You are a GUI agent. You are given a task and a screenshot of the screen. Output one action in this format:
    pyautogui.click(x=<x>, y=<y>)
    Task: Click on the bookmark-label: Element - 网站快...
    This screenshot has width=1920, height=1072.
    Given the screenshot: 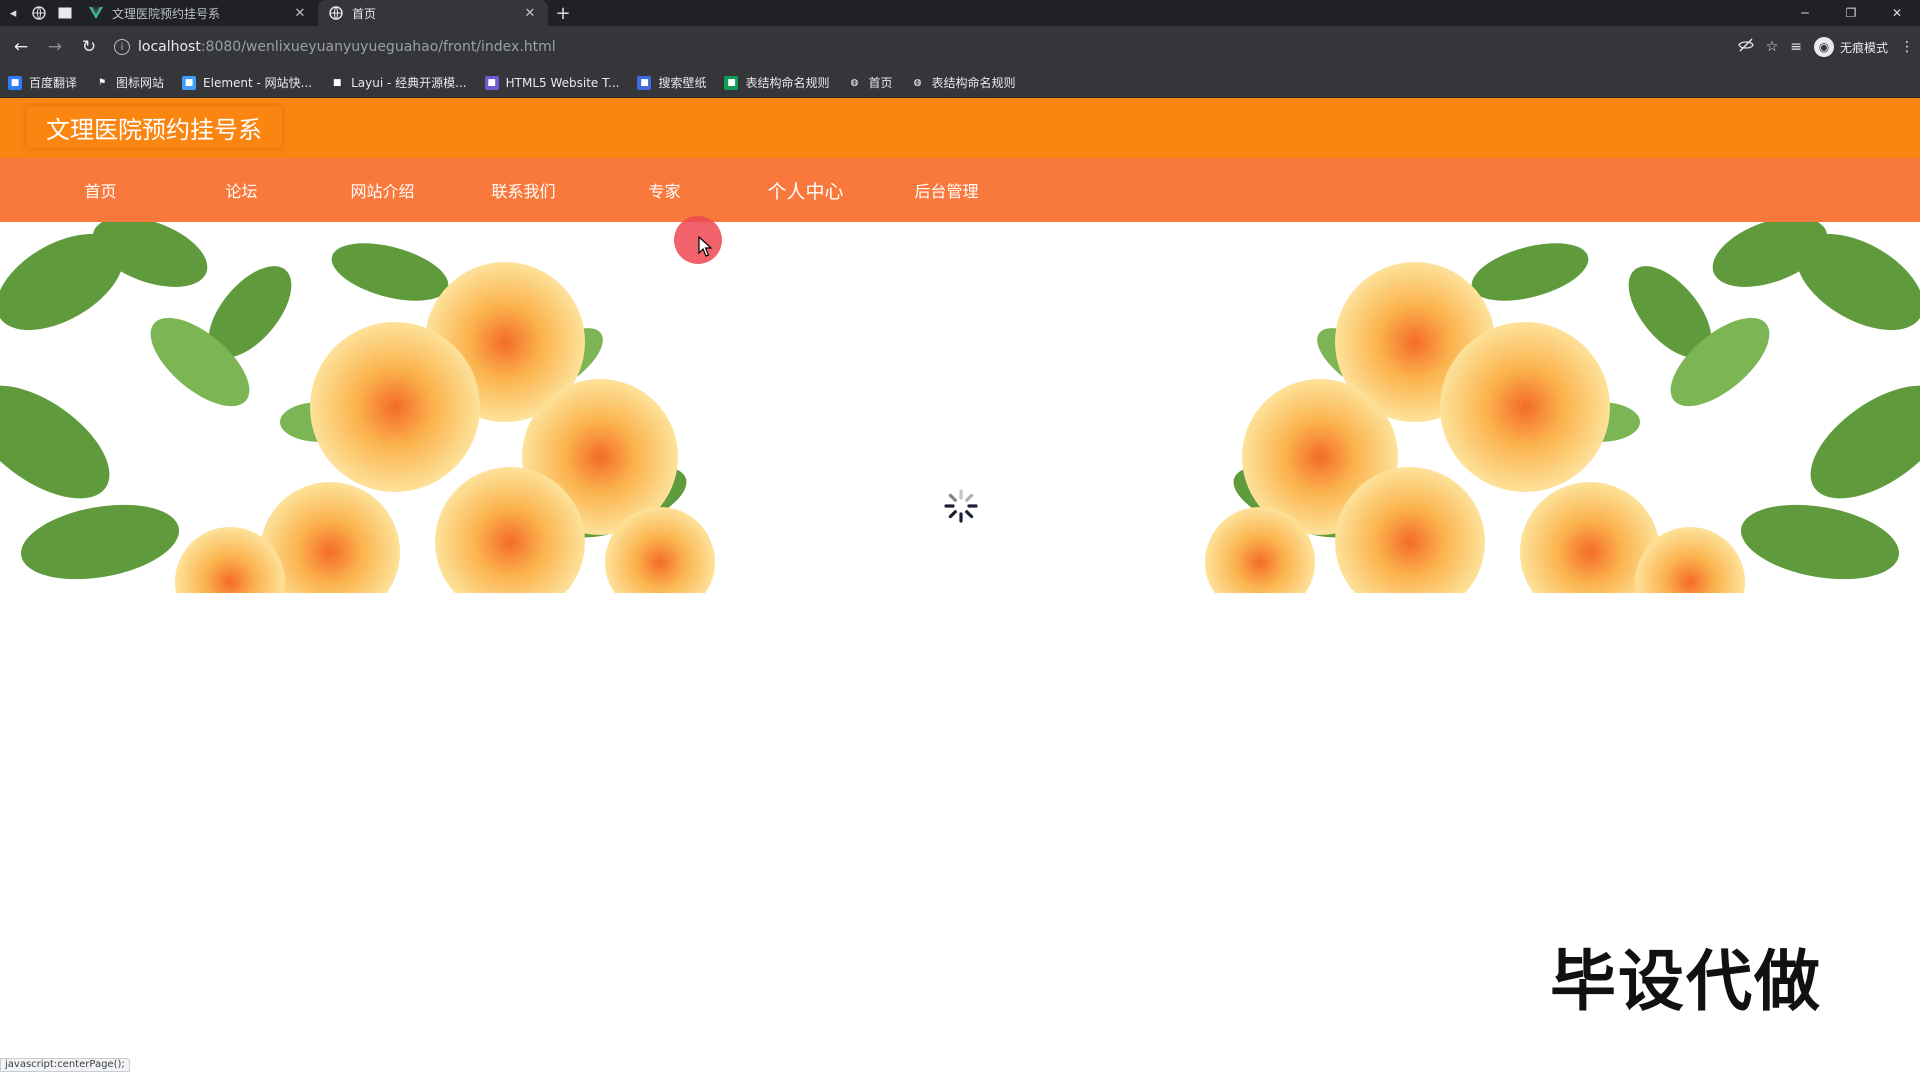 What is the action you would take?
    pyautogui.click(x=258, y=83)
    